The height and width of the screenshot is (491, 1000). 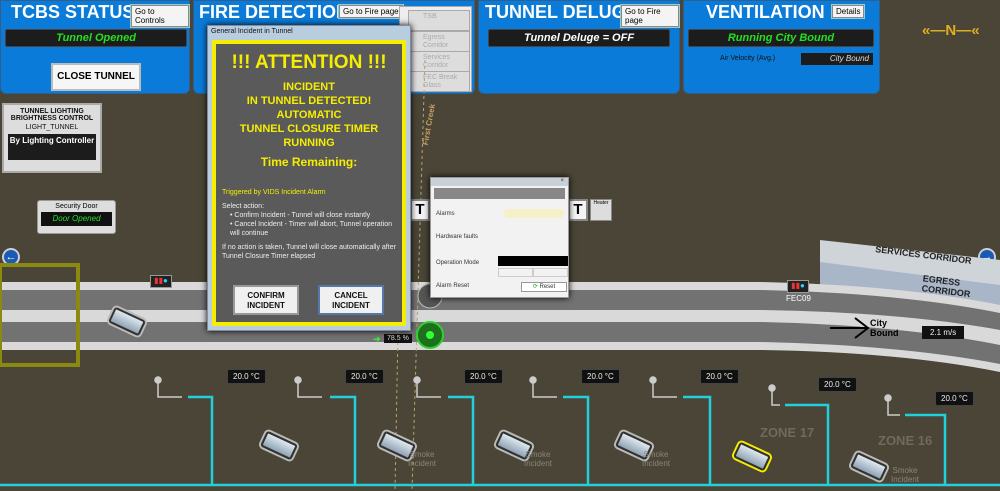 I want to click on select-action-label: Select action:, so click(x=243, y=206).